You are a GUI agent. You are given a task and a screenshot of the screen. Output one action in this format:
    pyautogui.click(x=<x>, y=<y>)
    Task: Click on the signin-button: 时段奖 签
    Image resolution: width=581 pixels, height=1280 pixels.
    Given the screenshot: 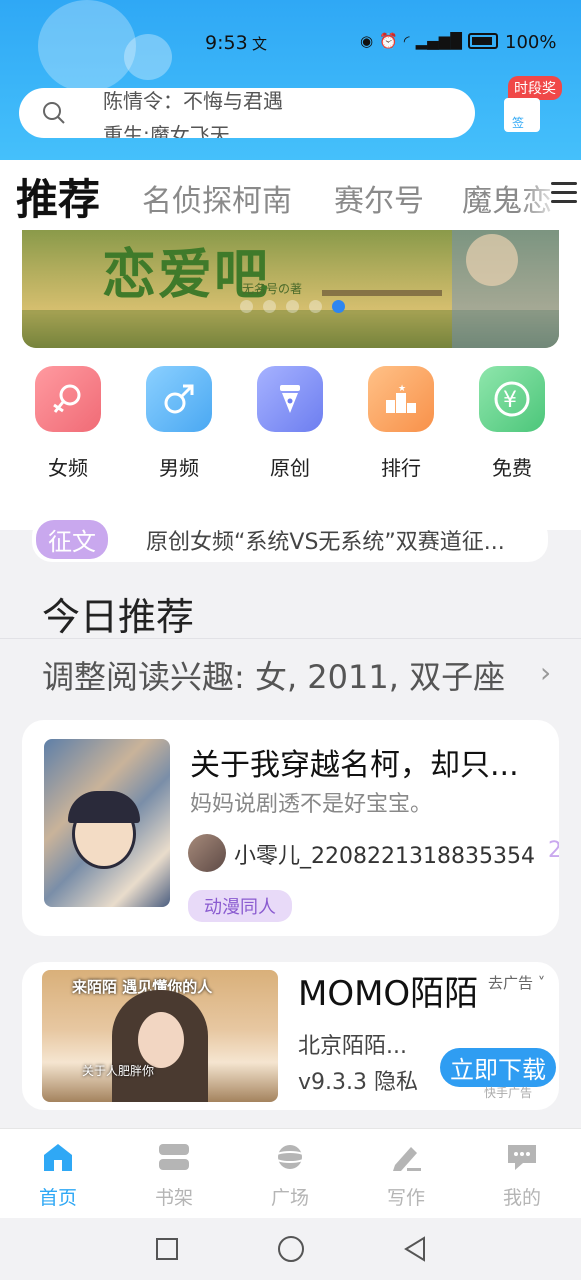 What is the action you would take?
    pyautogui.click(x=534, y=107)
    